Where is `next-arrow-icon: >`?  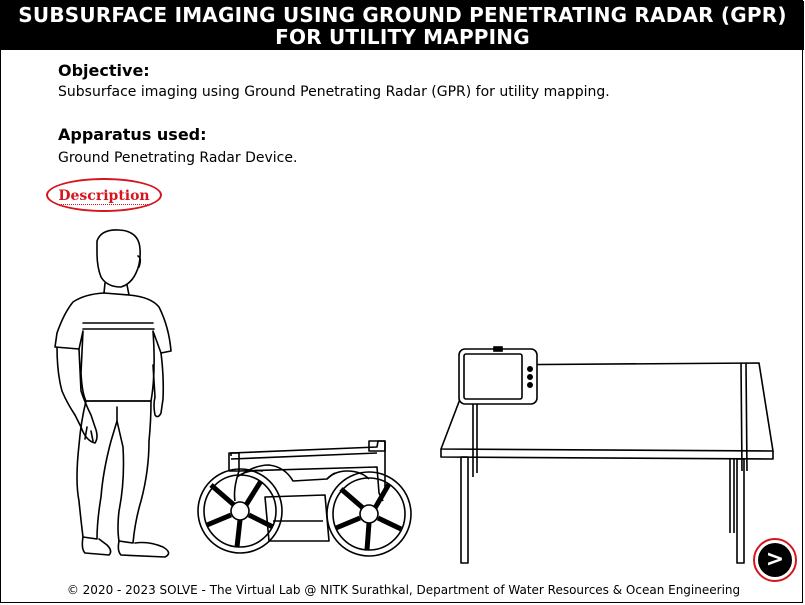
next-arrow-icon: > is located at coordinates (775, 560).